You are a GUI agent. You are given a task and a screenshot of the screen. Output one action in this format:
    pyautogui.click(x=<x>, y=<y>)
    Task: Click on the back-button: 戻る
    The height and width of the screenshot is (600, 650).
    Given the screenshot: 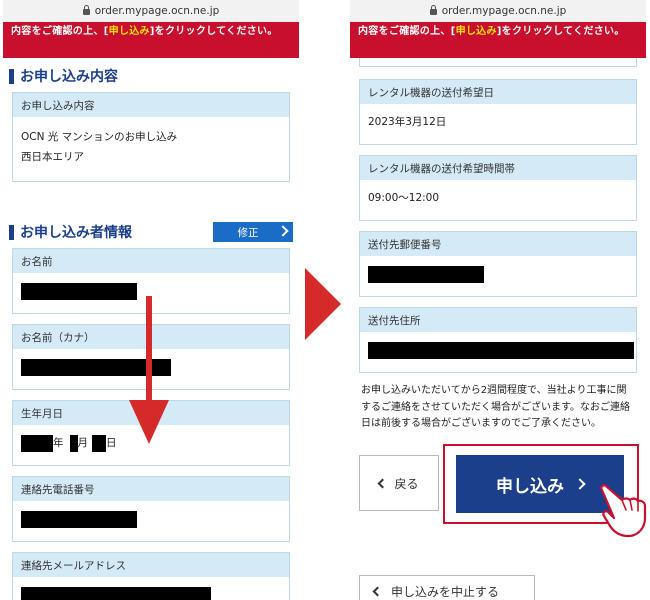 What is the action you would take?
    pyautogui.click(x=399, y=483)
    